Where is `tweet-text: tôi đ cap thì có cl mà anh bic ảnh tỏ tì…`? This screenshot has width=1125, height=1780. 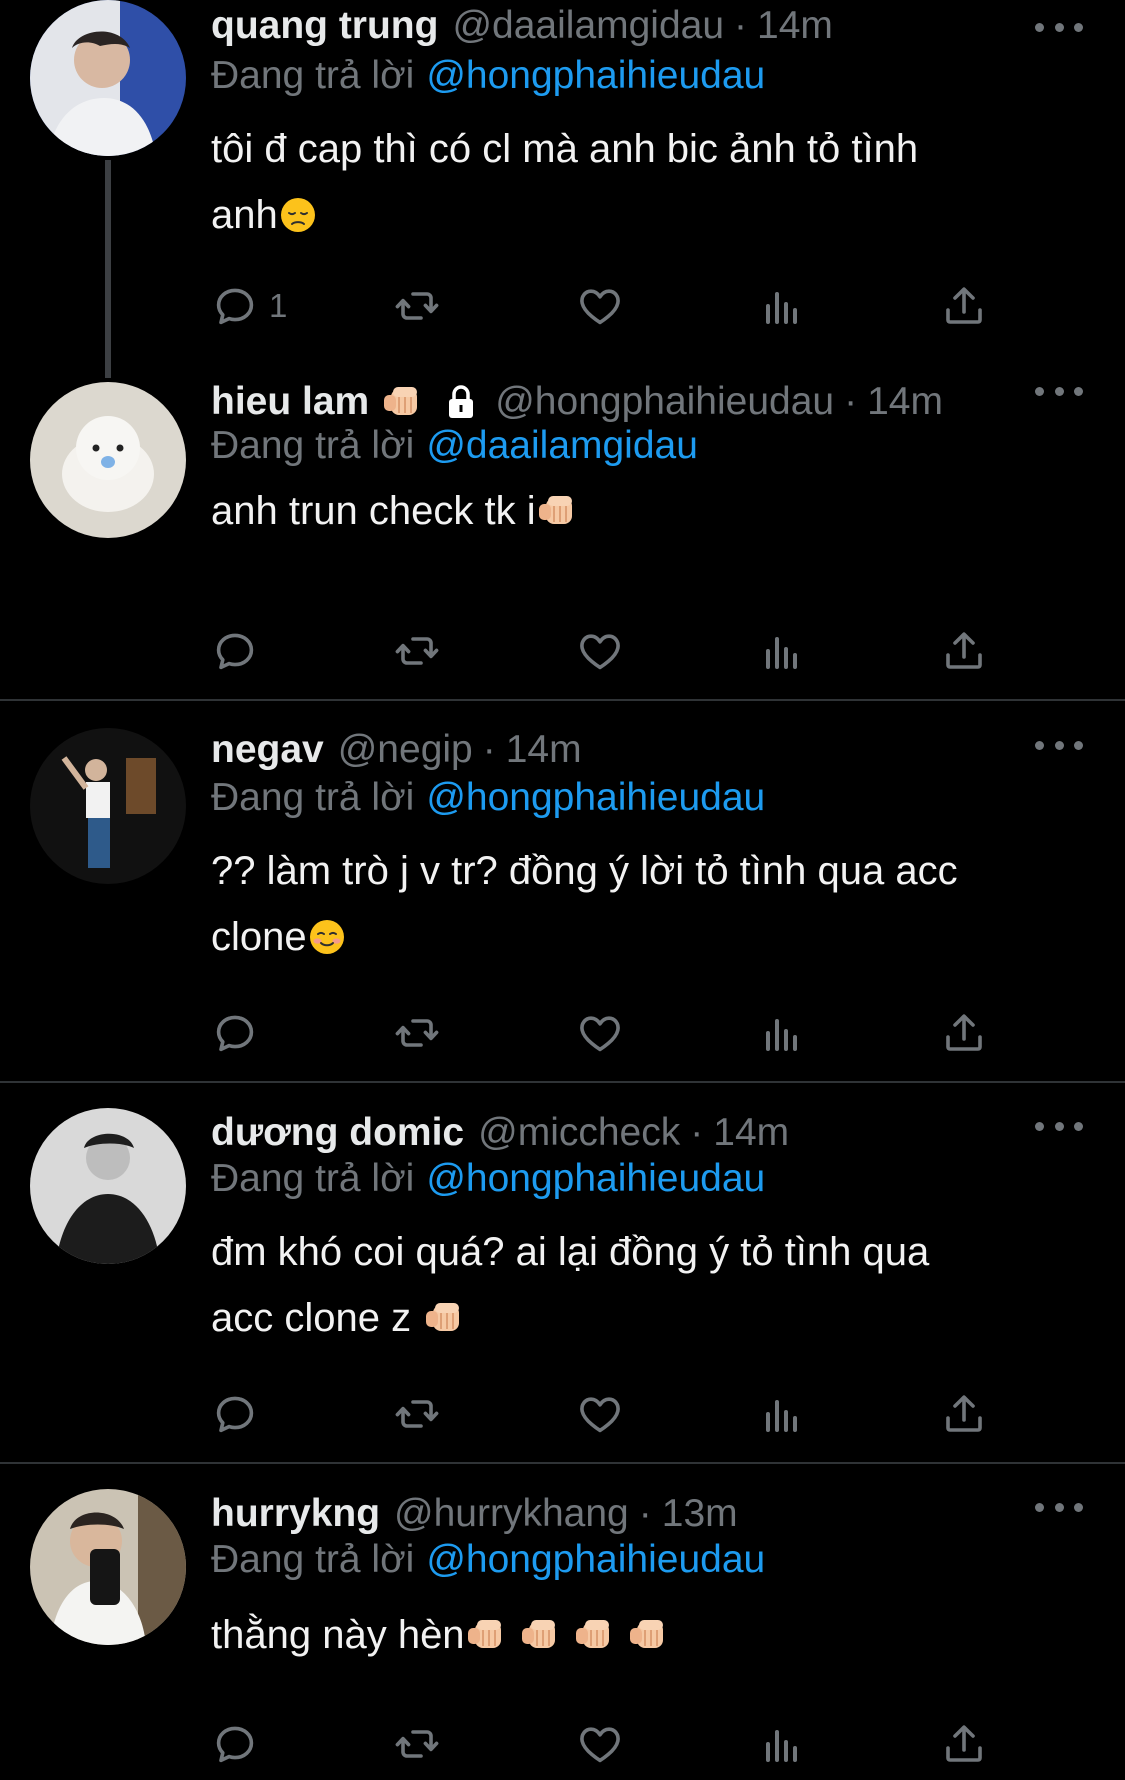
tweet-text: tôi đ cap thì có cl mà anh bic ảnh tỏ tì… is located at coordinates (631, 182).